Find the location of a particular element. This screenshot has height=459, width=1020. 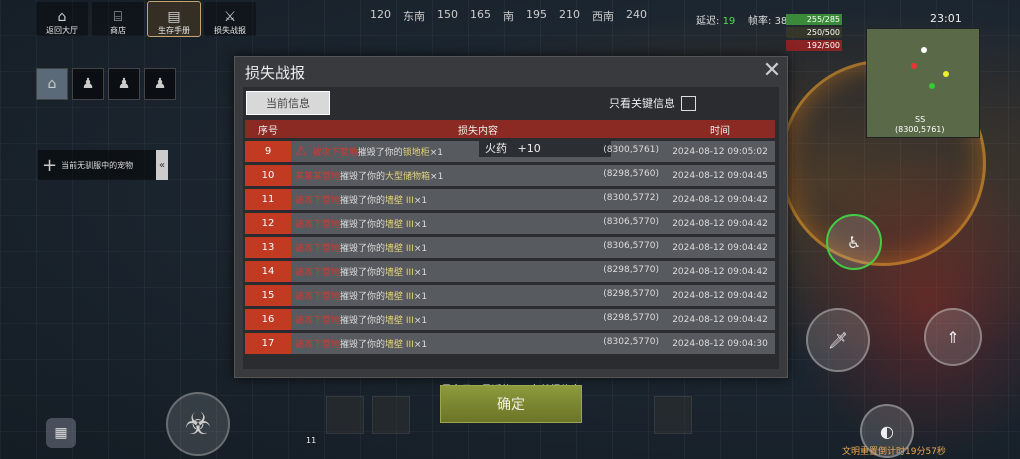

row-index: 12 is located at coordinates (268, 223).